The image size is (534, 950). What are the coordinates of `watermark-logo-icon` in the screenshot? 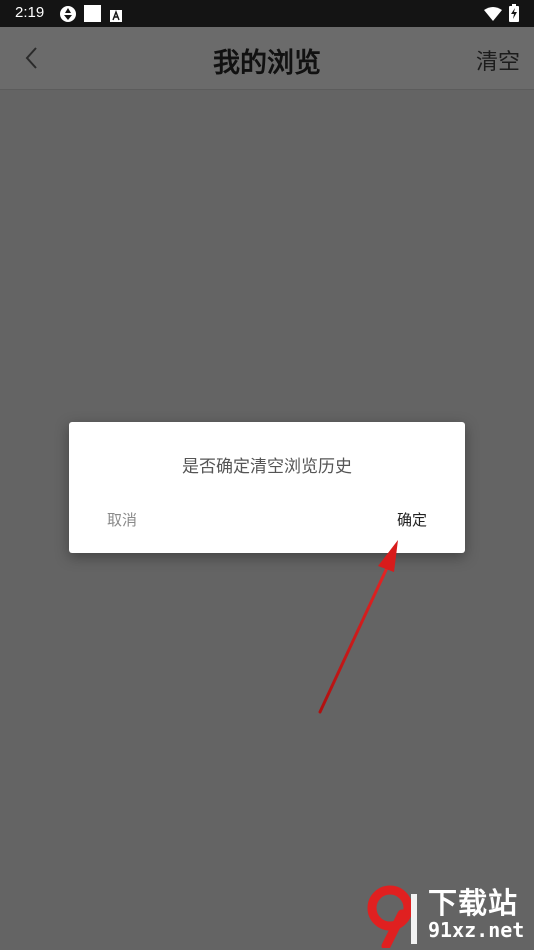 It's located at (392, 916).